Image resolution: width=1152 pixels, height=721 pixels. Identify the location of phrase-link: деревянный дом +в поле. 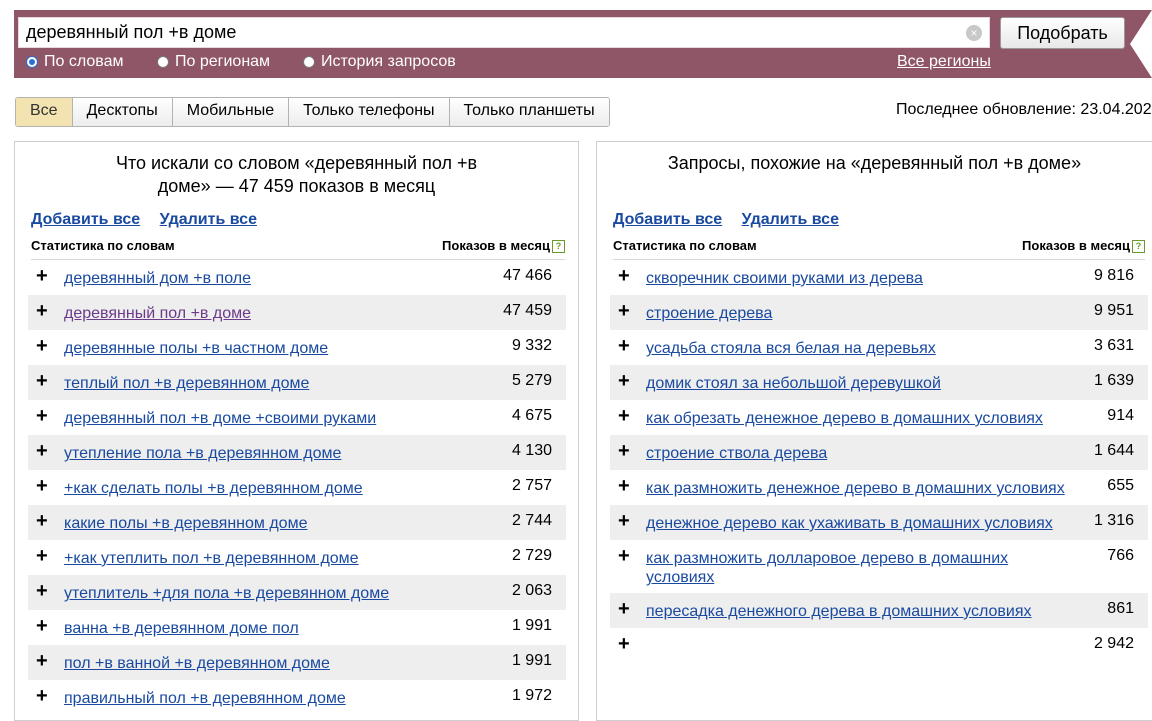
(297, 277).